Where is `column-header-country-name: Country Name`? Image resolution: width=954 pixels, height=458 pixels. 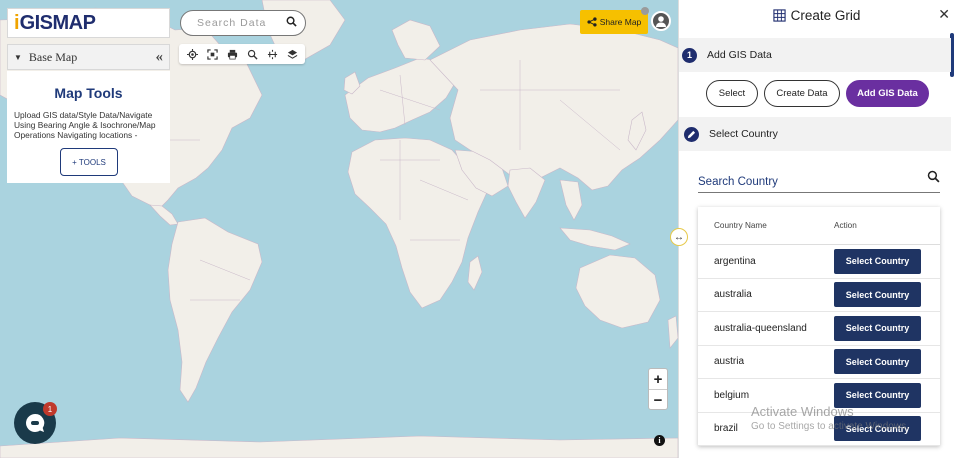 column-header-country-name: Country Name is located at coordinates (740, 225).